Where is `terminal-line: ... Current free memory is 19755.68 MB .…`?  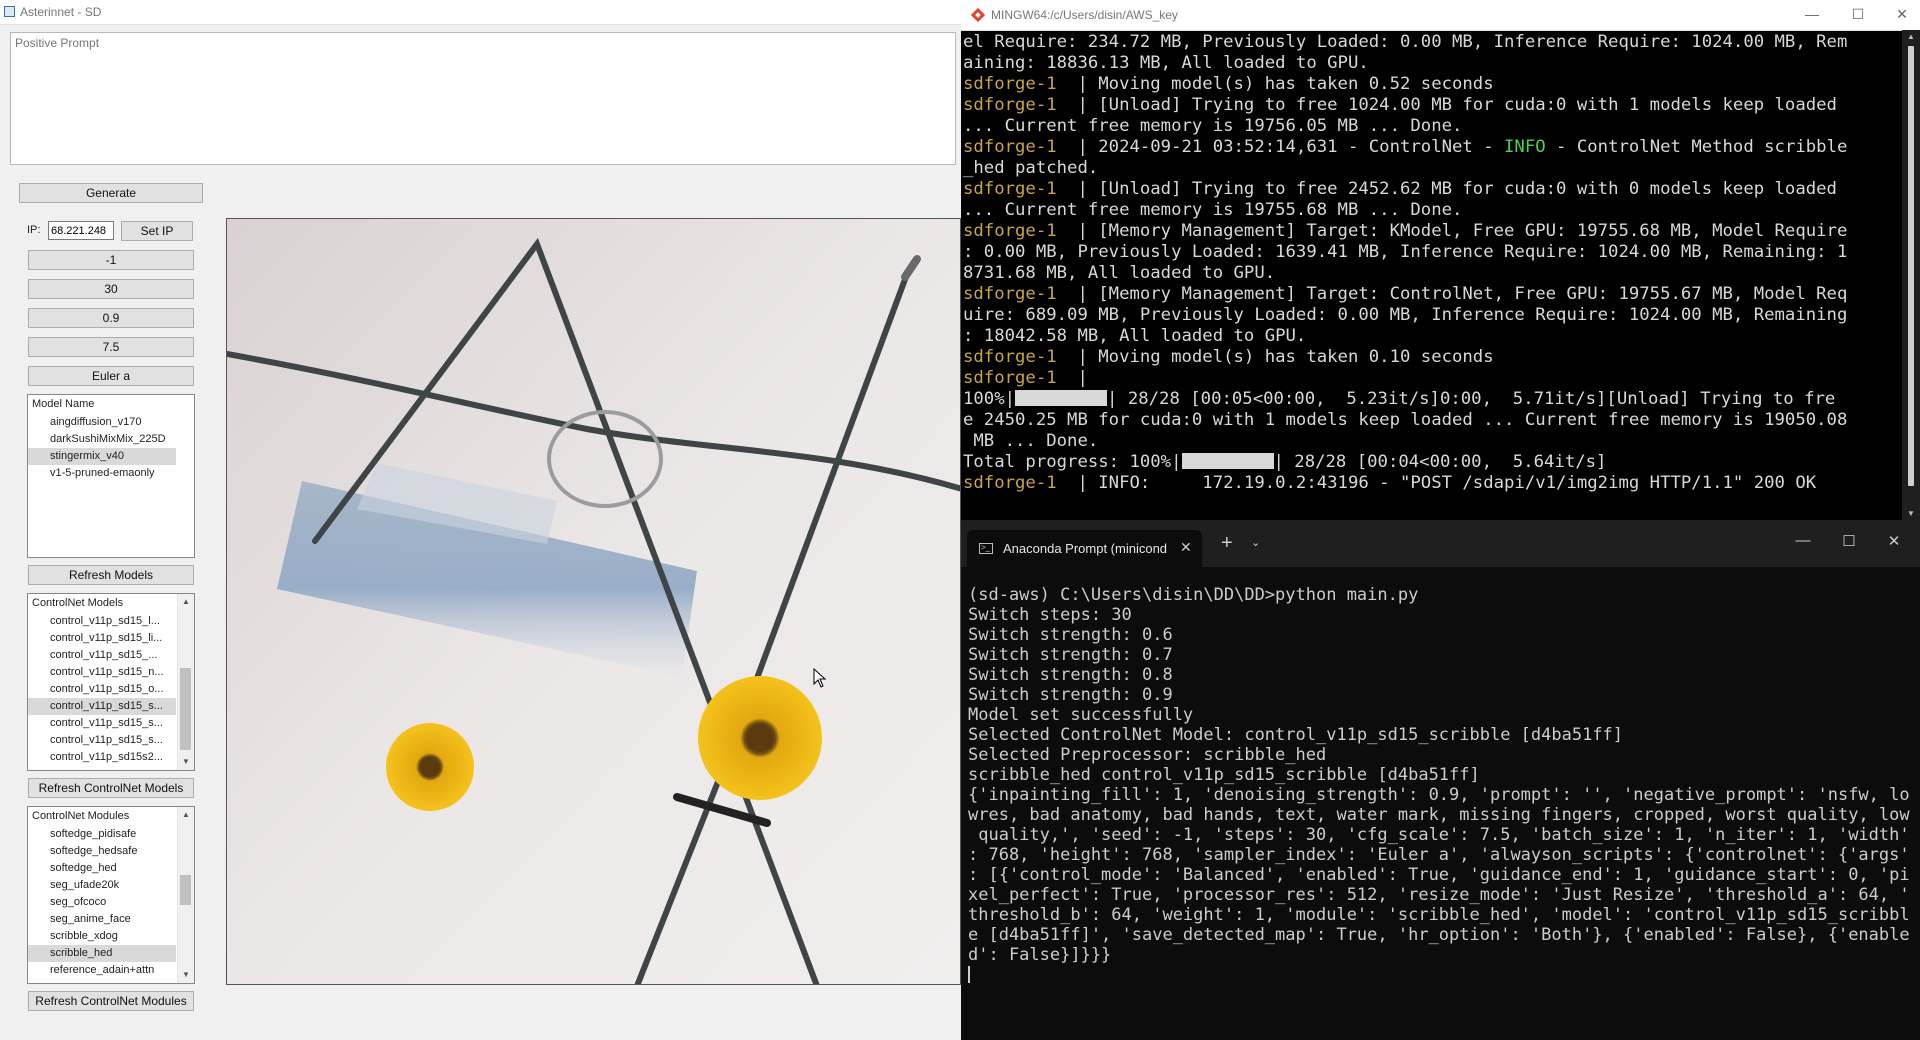 terminal-line: ... Current free memory is 19755.68 MB .… is located at coordinates (1213, 210).